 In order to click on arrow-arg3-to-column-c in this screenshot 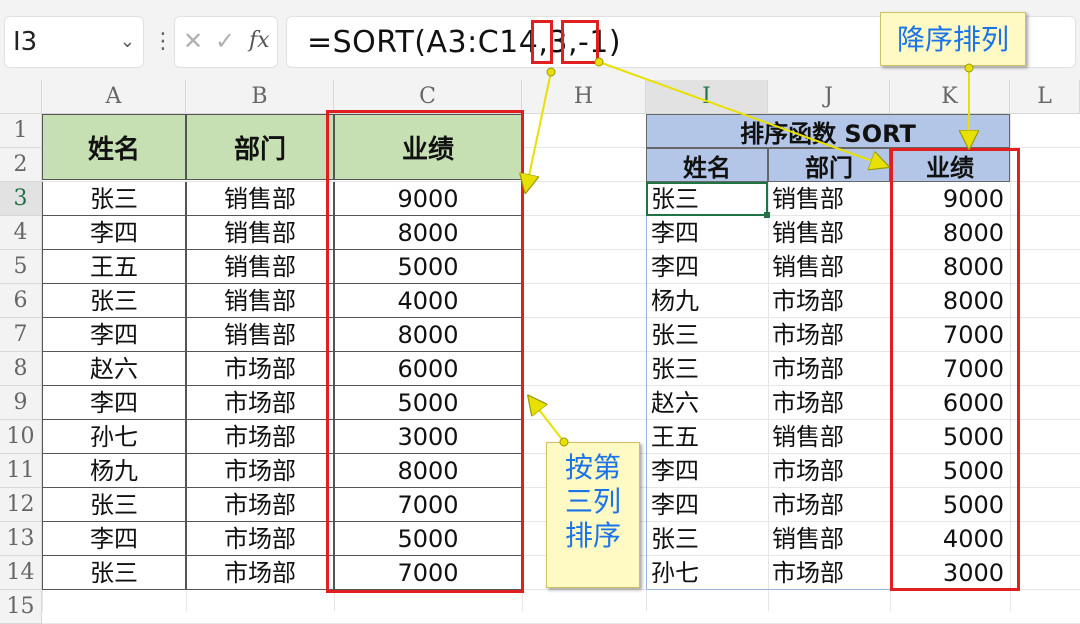, I will do `click(539, 130)`.